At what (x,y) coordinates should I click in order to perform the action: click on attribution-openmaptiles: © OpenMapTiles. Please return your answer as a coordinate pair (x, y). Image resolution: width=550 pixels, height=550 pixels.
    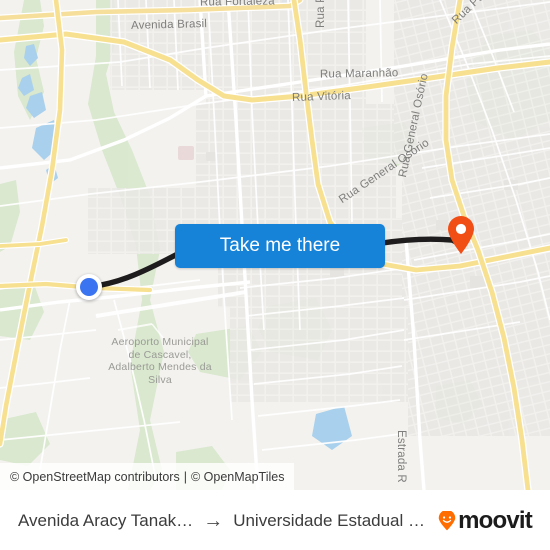
    Looking at the image, I should click on (238, 477).